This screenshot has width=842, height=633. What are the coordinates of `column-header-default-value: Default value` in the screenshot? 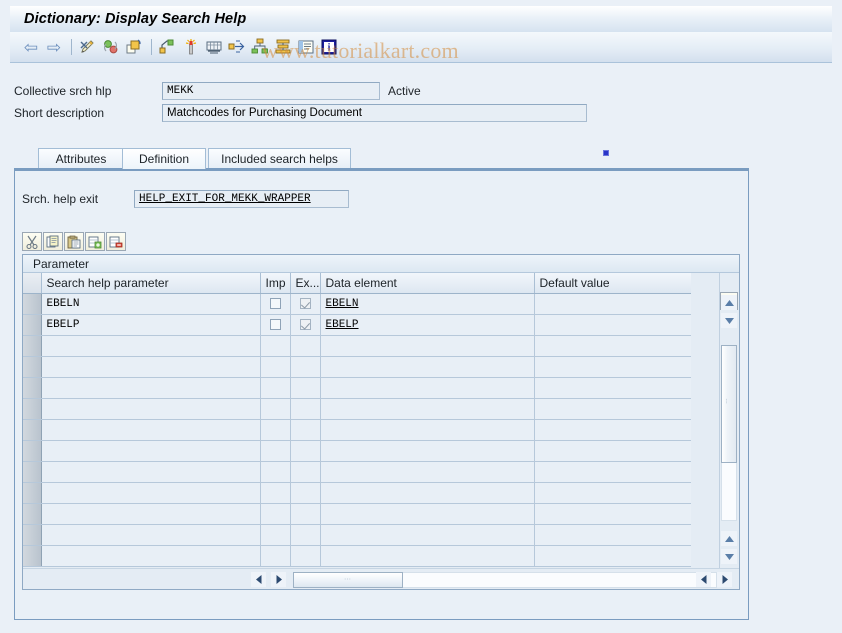 It's located at (612, 283).